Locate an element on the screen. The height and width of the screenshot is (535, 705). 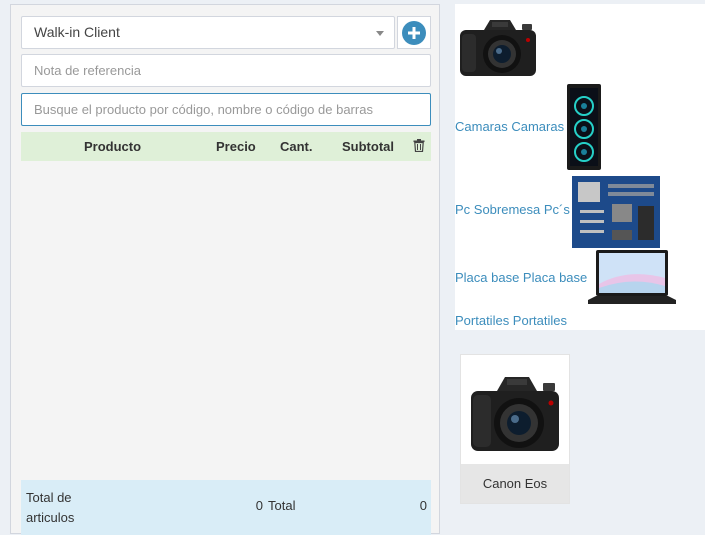
motherboard-icon is located at coordinates (616, 213).